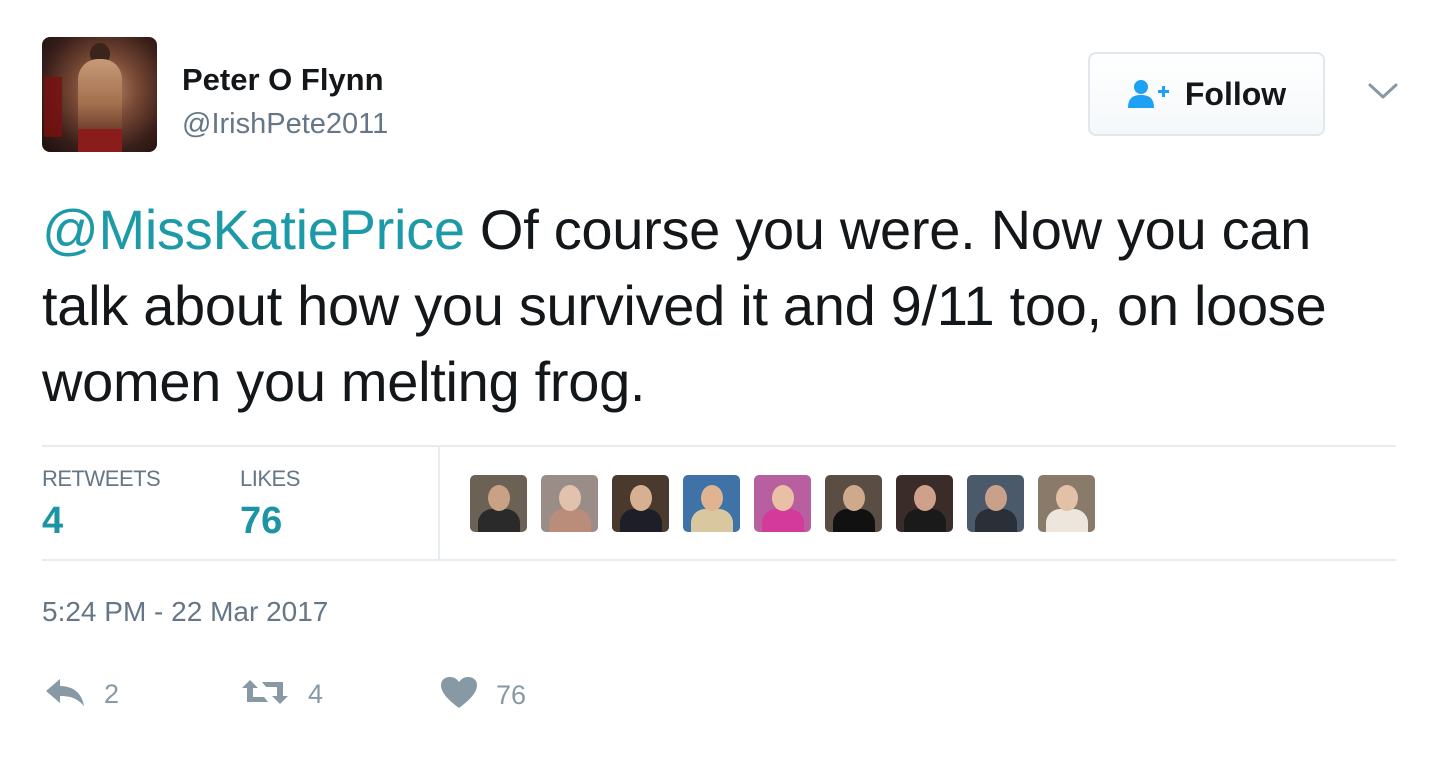  What do you see at coordinates (316, 694) in the screenshot?
I see `retweet-count: 4` at bounding box center [316, 694].